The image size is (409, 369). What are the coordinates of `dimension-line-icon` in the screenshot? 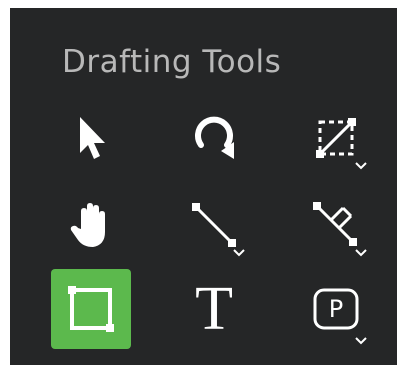 It's located at (336, 225).